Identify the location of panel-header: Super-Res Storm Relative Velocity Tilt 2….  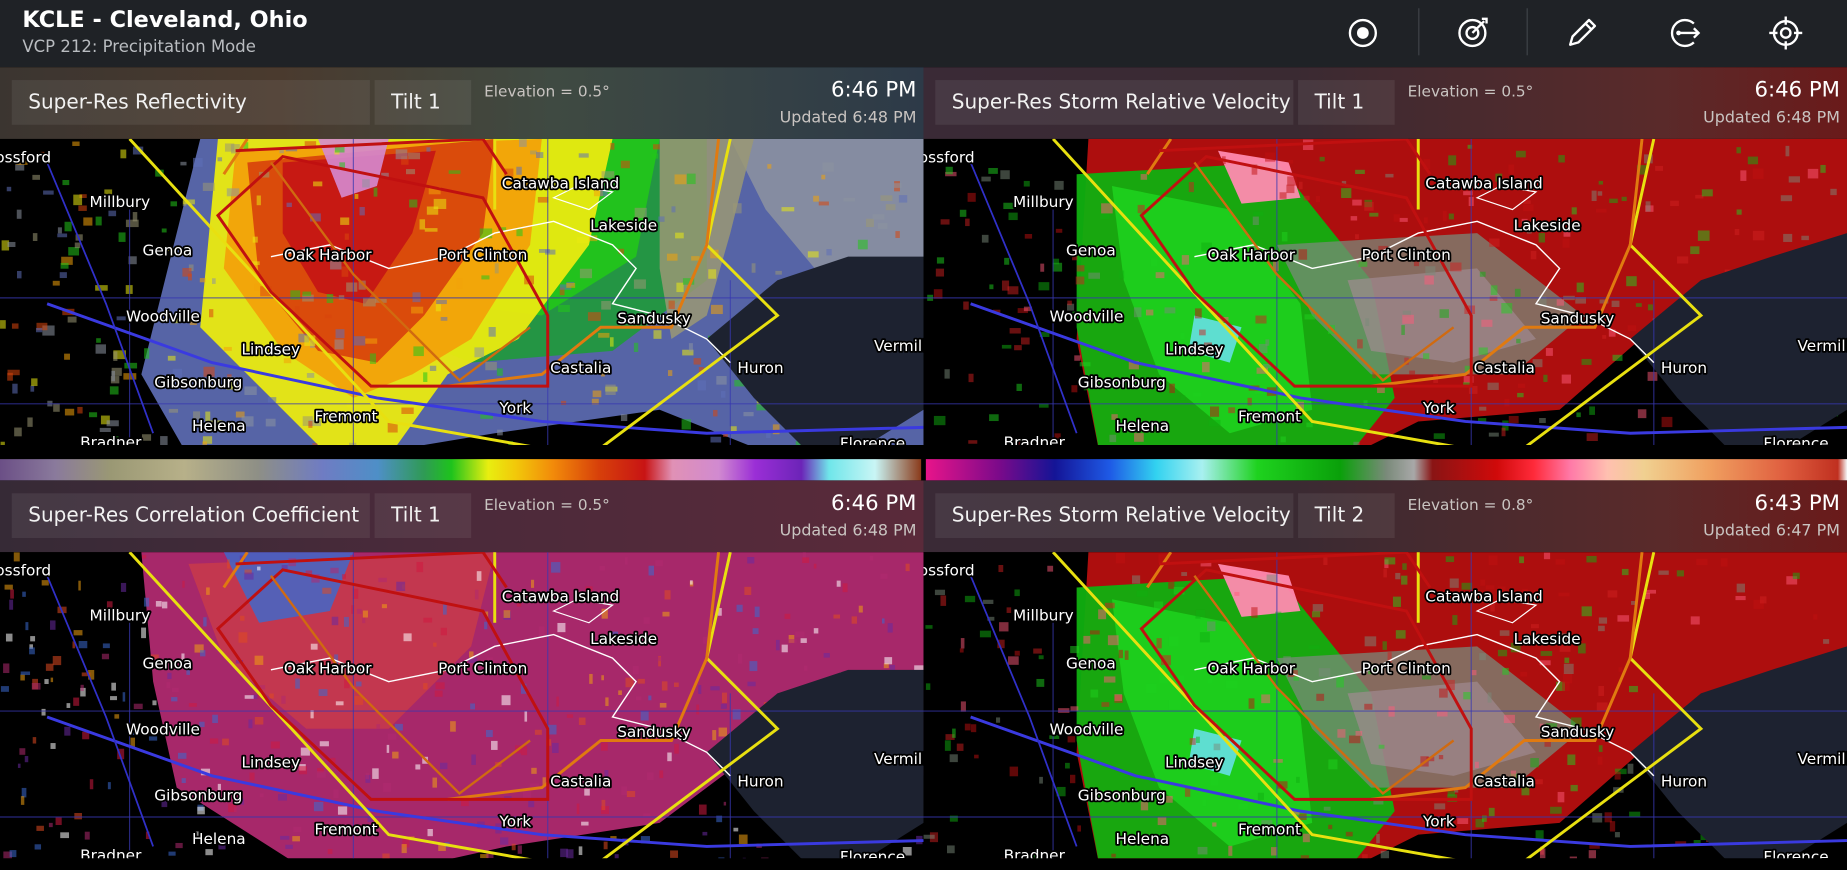
(1385, 516).